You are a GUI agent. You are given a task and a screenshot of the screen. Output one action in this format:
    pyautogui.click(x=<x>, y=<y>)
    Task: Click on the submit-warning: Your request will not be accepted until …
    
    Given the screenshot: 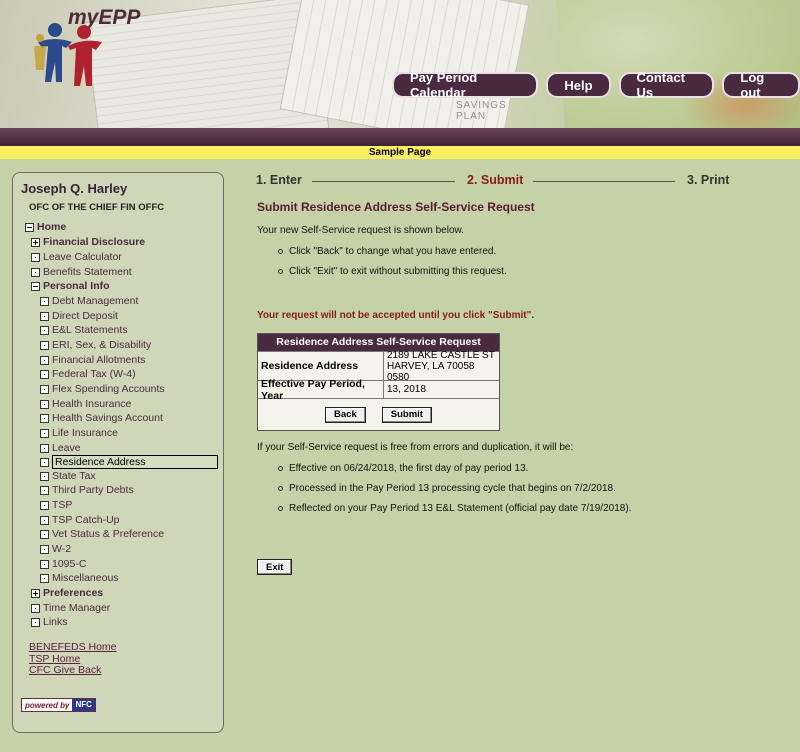 What is the action you would take?
    pyautogui.click(x=396, y=315)
    